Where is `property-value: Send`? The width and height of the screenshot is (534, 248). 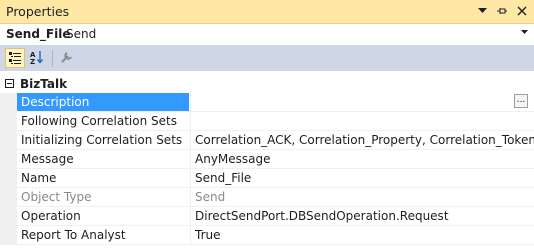 property-value: Send is located at coordinates (362, 197).